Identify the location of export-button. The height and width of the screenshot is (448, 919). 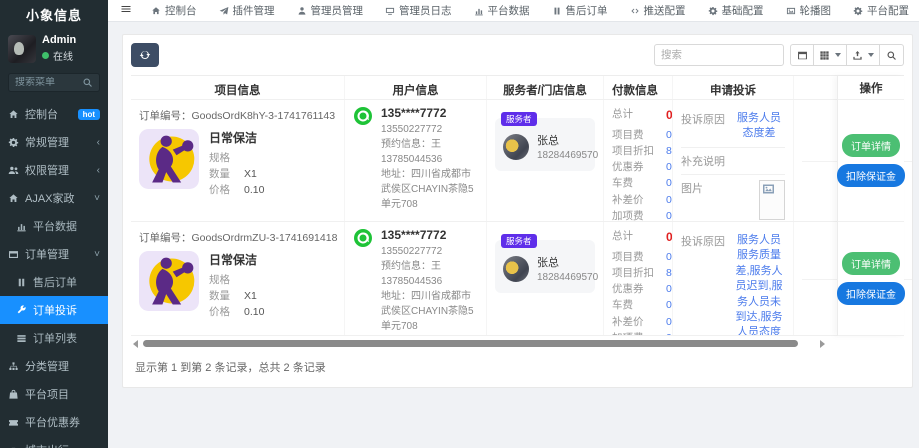
(863, 55).